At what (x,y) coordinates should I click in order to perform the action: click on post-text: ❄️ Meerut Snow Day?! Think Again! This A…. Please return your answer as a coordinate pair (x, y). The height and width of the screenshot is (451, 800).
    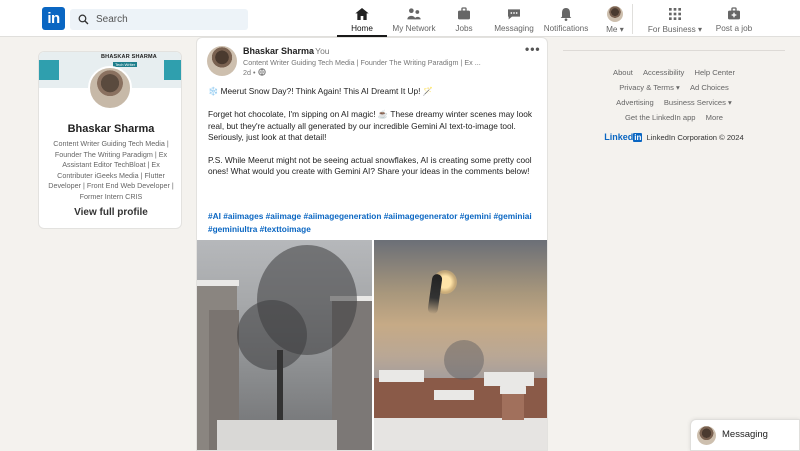
    Looking at the image, I should click on (374, 137).